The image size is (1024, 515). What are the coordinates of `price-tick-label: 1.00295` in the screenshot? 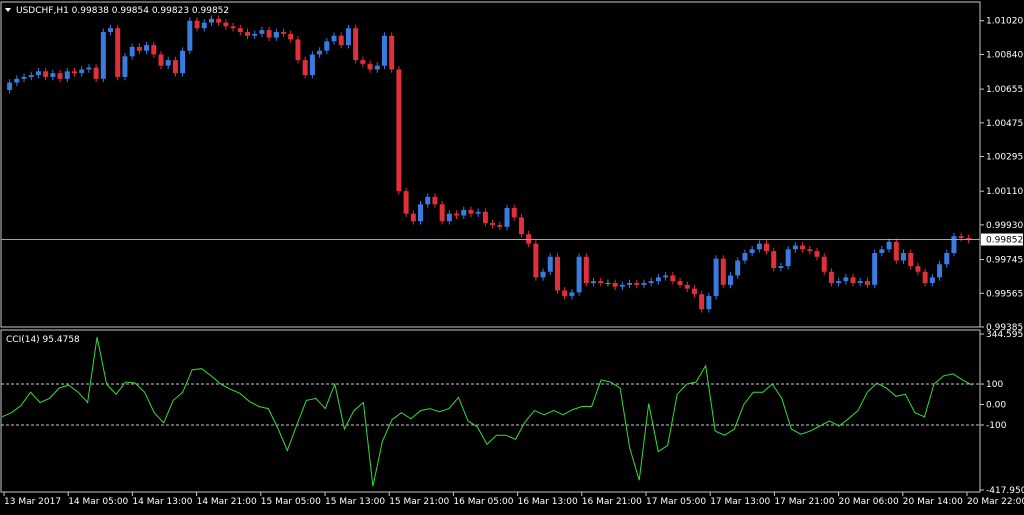 It's located at (1004, 158).